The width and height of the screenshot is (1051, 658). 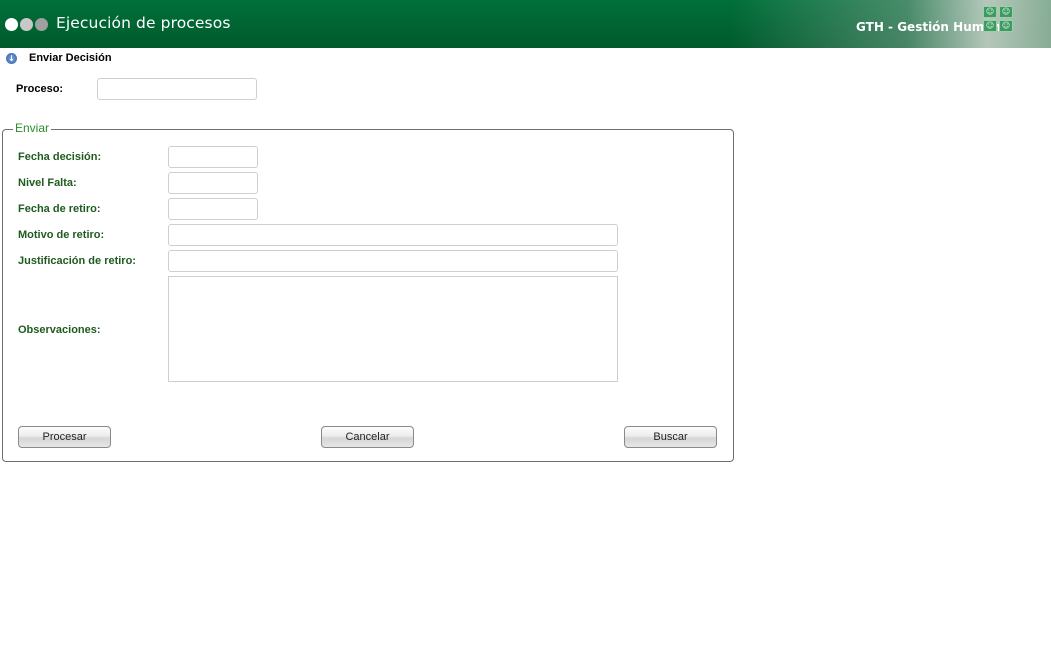 What do you see at coordinates (11, 58) in the screenshot?
I see `download-arrow-icon: ↓` at bounding box center [11, 58].